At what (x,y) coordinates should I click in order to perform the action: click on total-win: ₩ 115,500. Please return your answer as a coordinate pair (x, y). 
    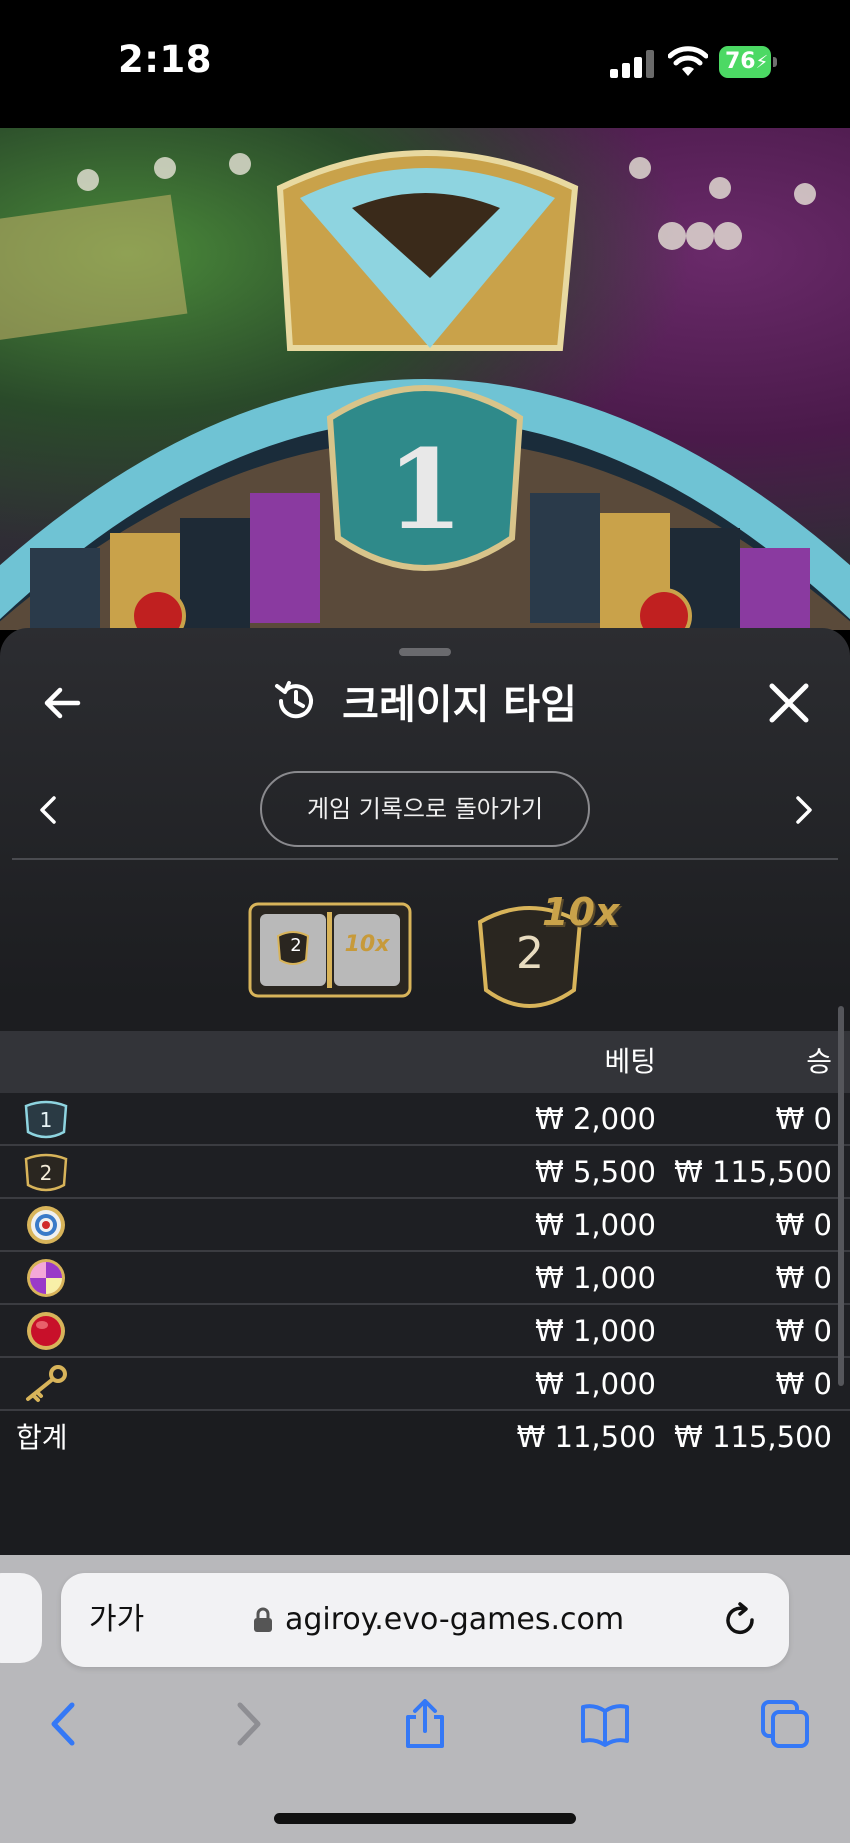
    Looking at the image, I should click on (753, 1437).